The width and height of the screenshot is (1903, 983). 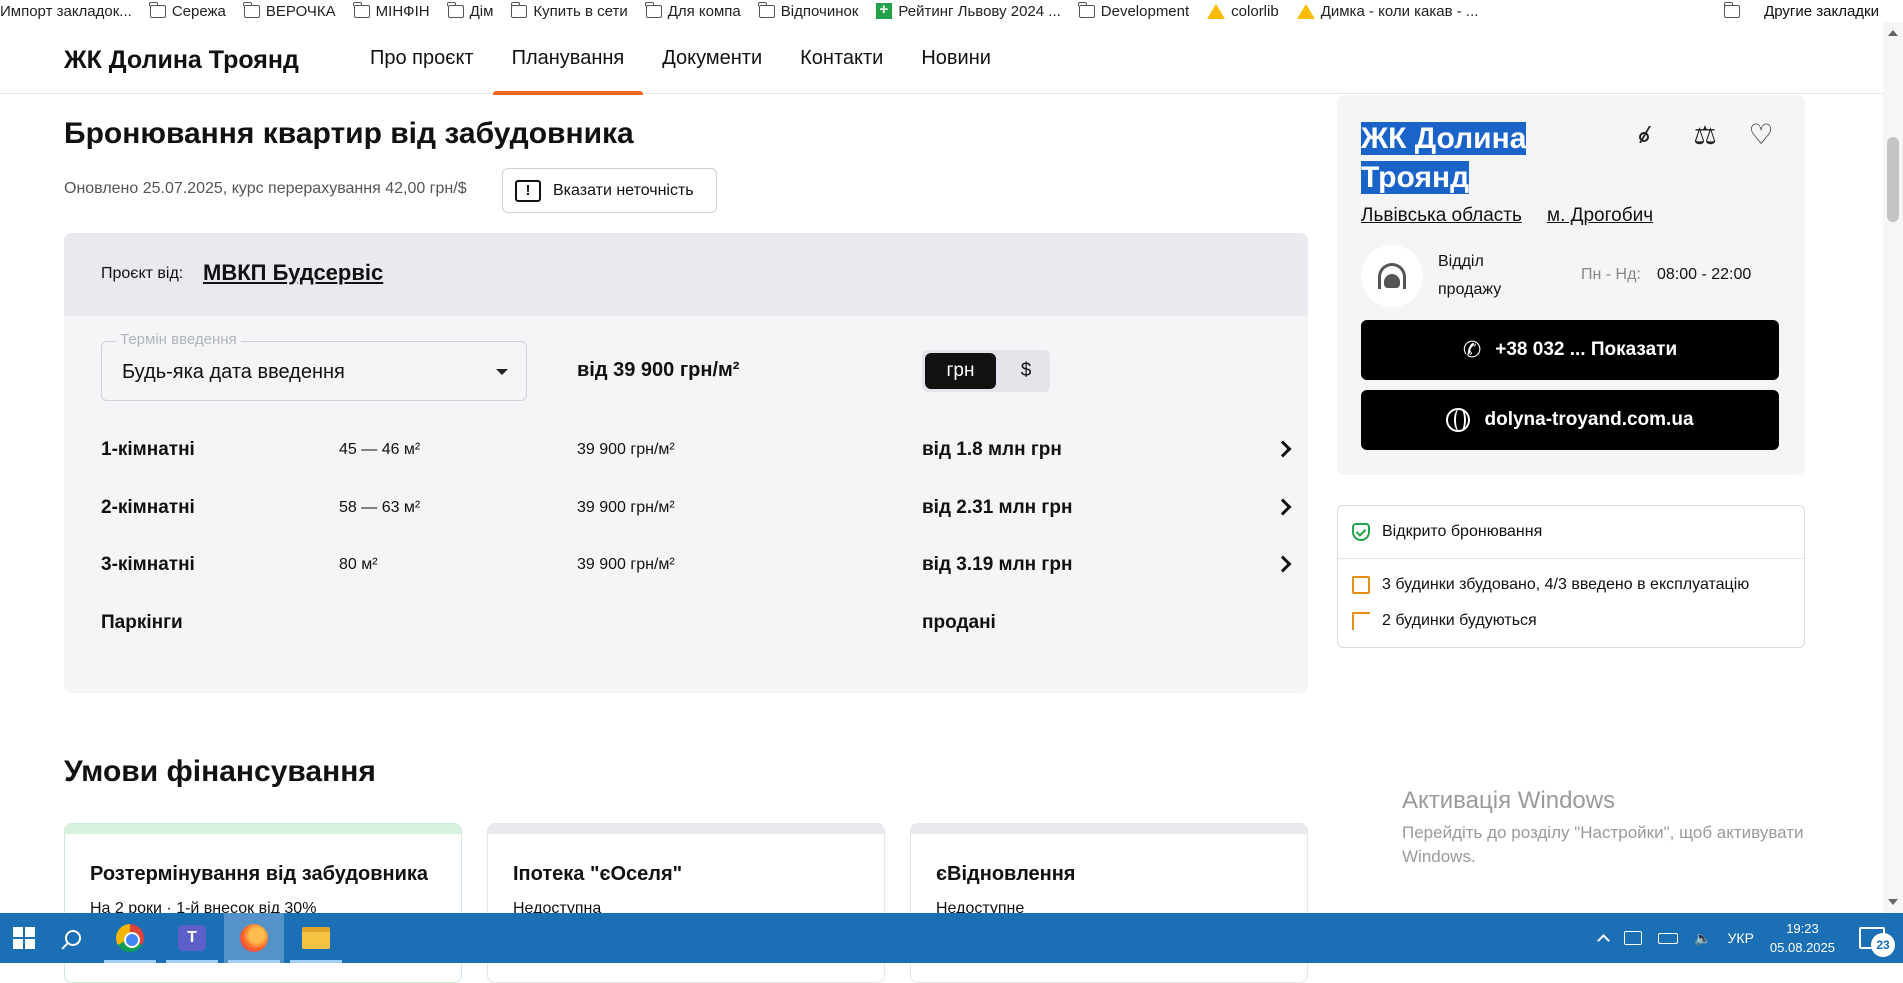 What do you see at coordinates (1447, 532) in the screenshot?
I see `status-booking-open: Відкрито бронювання` at bounding box center [1447, 532].